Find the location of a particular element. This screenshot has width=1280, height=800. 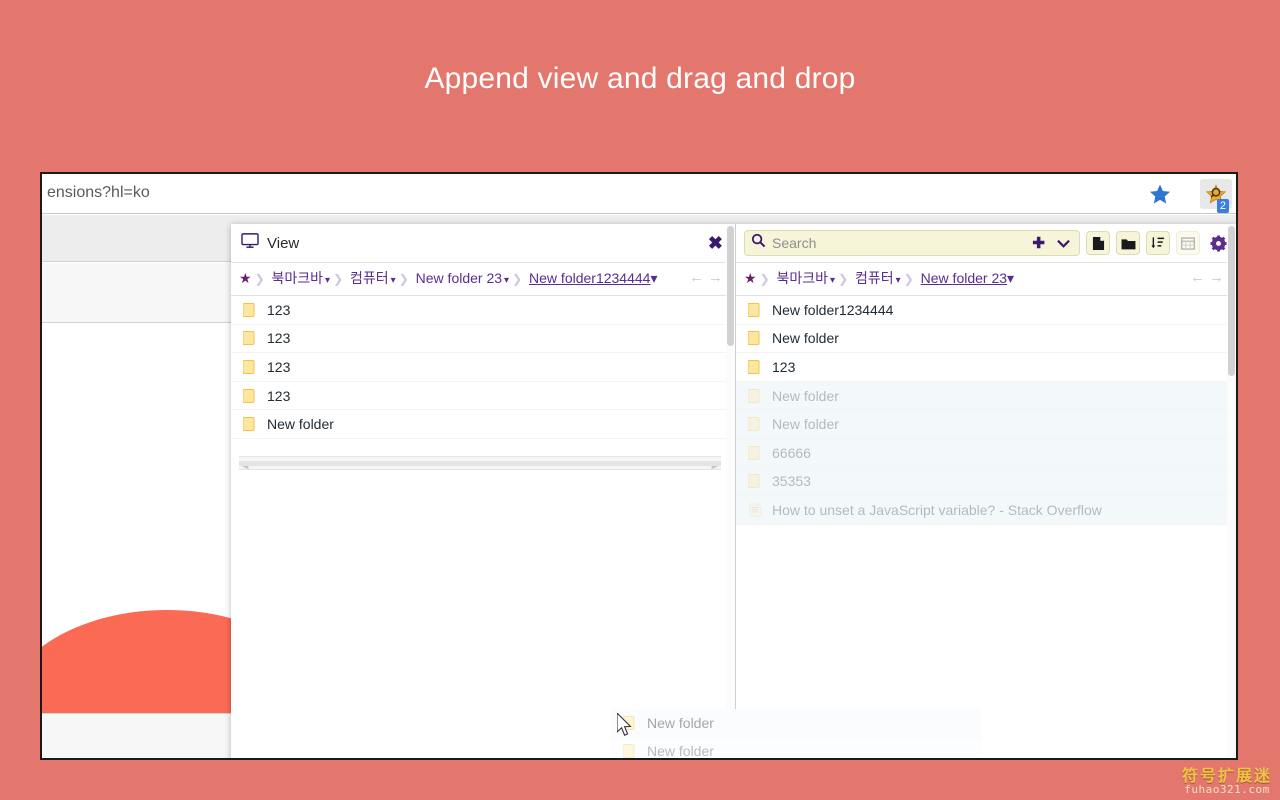

breadcrumb-item-3: New folder1234444 is located at coordinates (589, 278).